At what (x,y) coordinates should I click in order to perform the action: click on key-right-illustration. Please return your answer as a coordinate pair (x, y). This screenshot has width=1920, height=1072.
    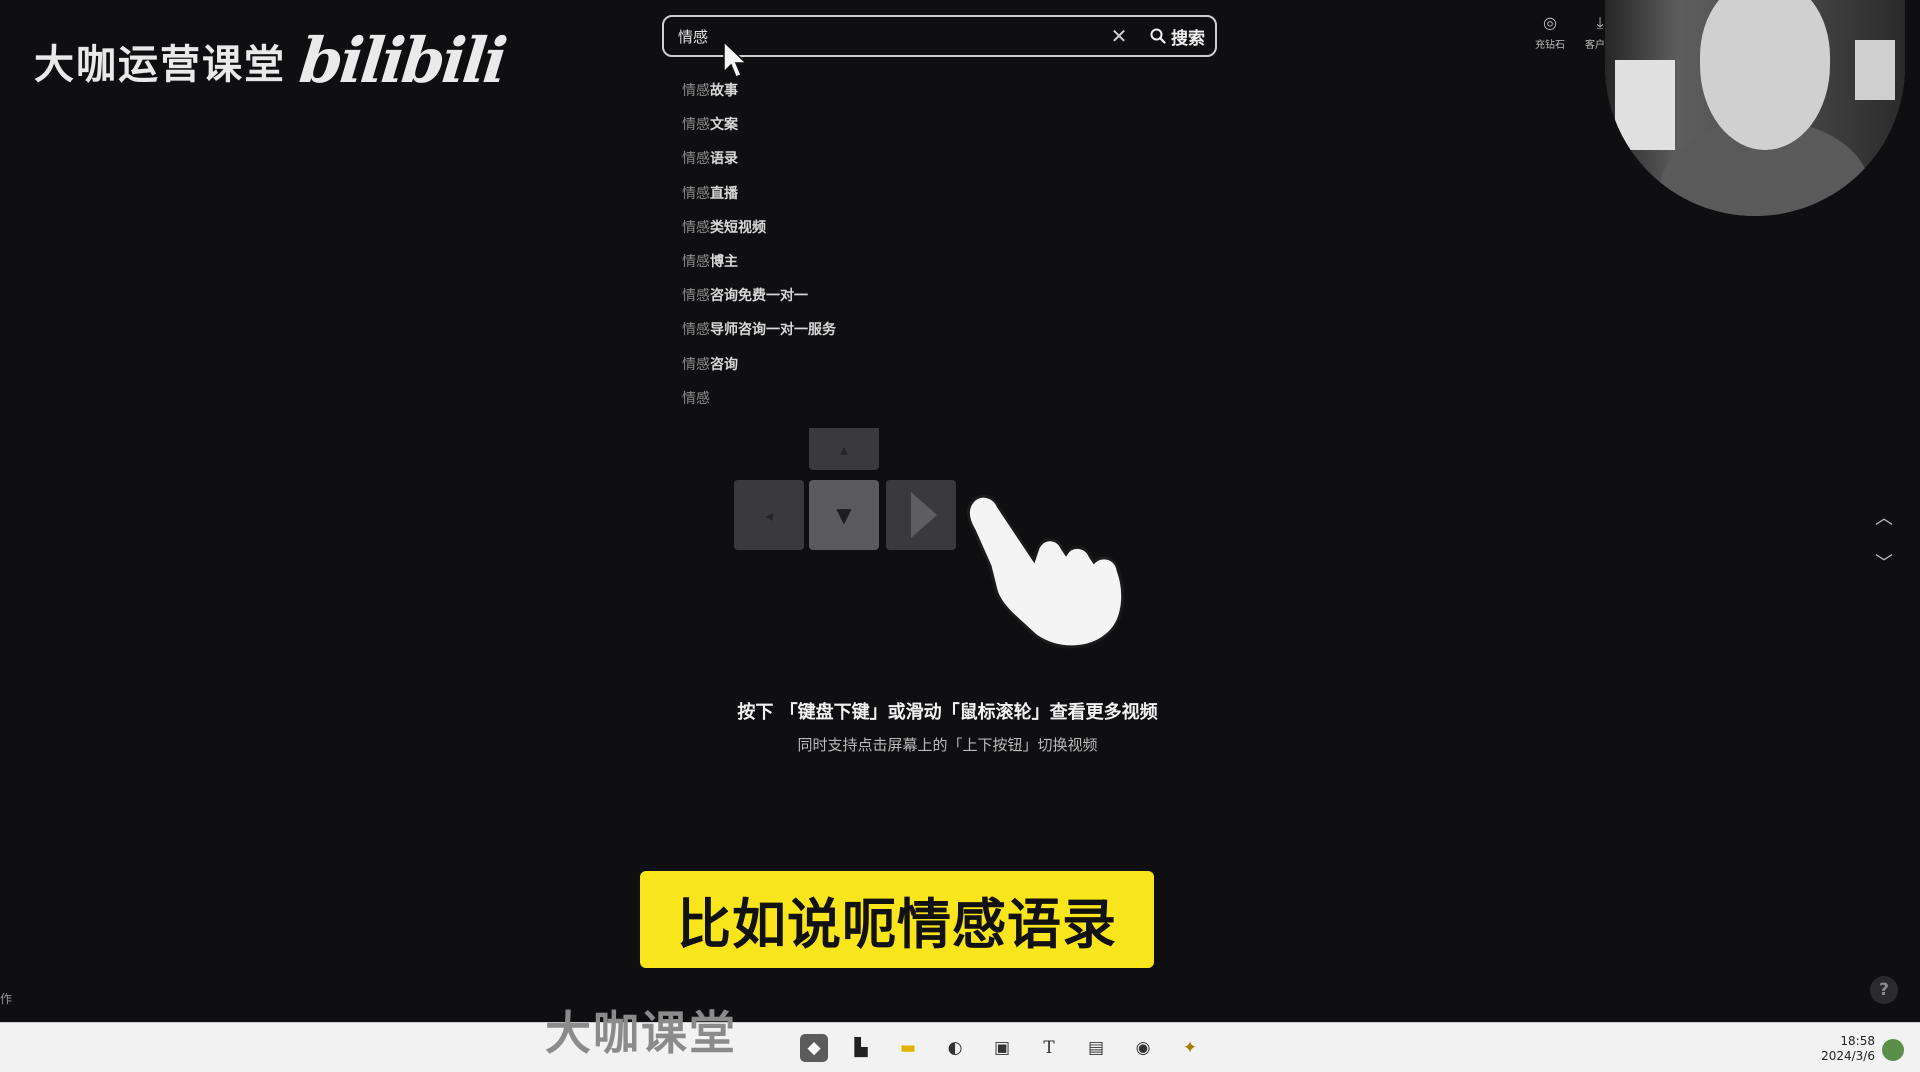
    Looking at the image, I should click on (921, 515).